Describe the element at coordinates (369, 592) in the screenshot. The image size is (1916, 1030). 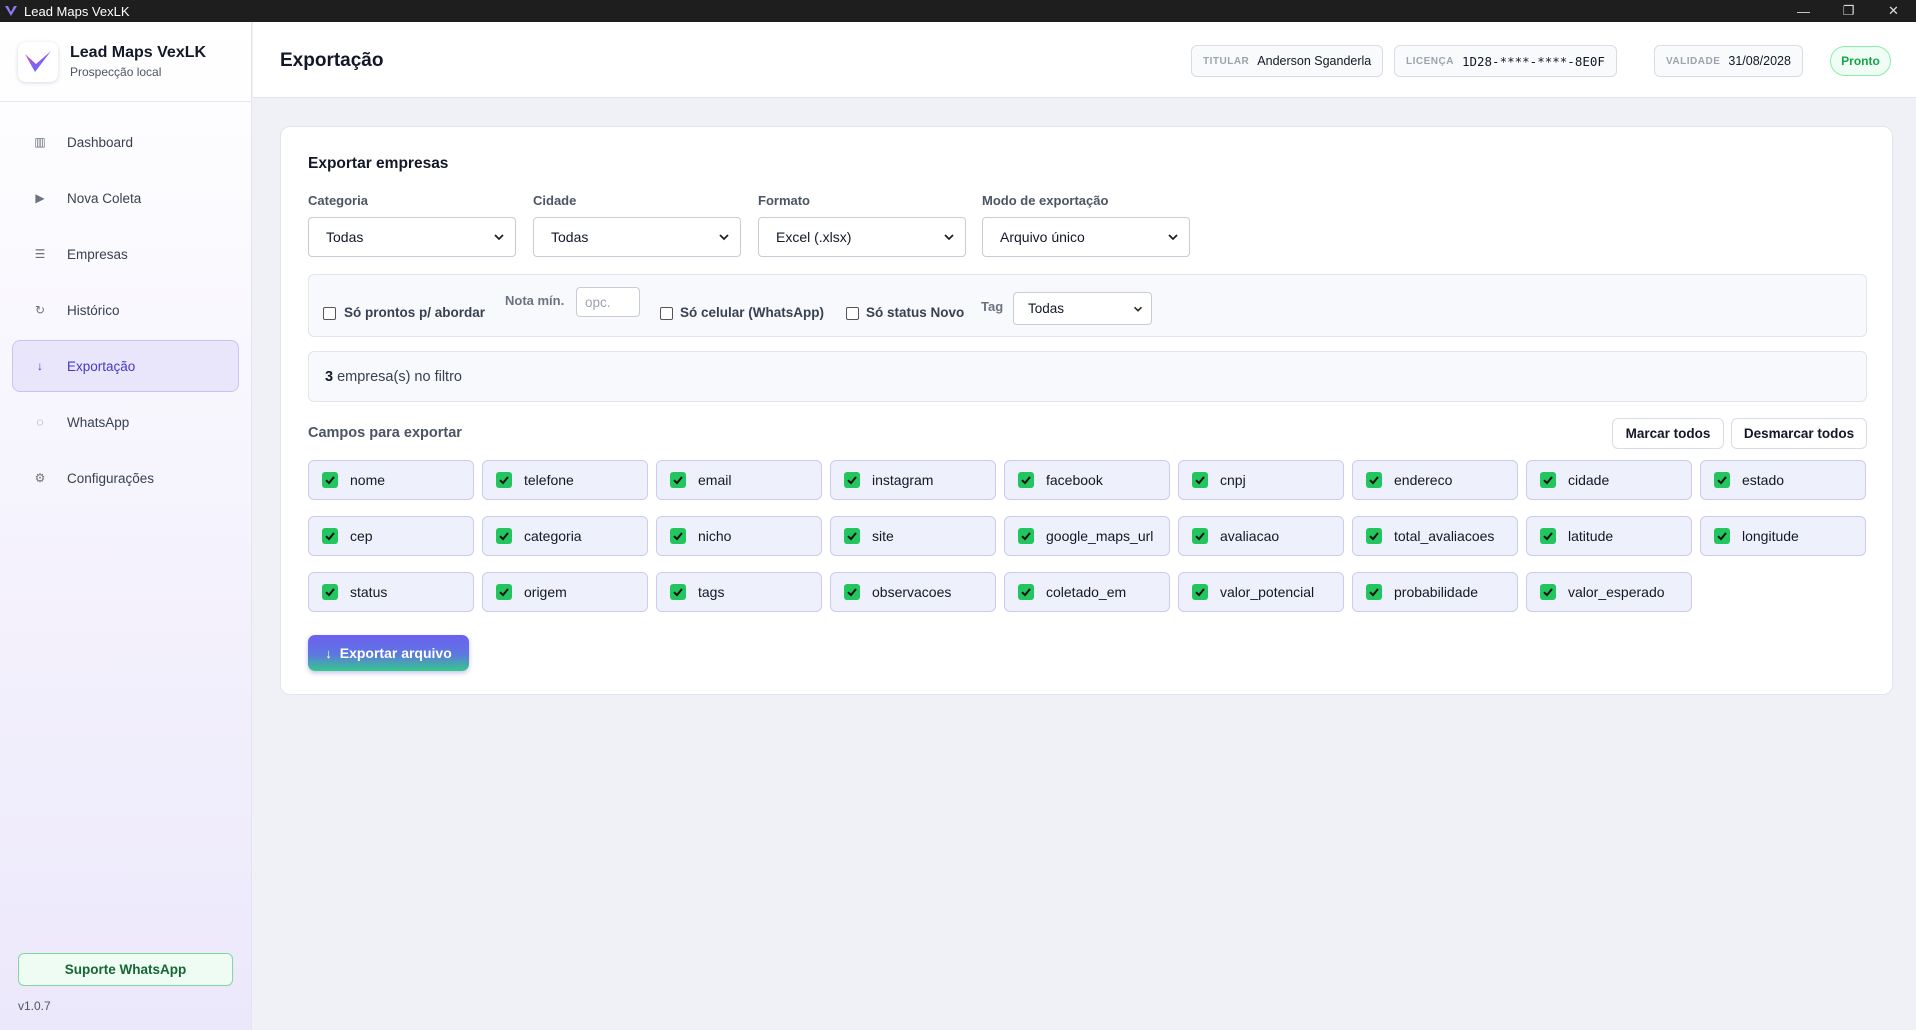
I see `field-chip-label: status` at that location.